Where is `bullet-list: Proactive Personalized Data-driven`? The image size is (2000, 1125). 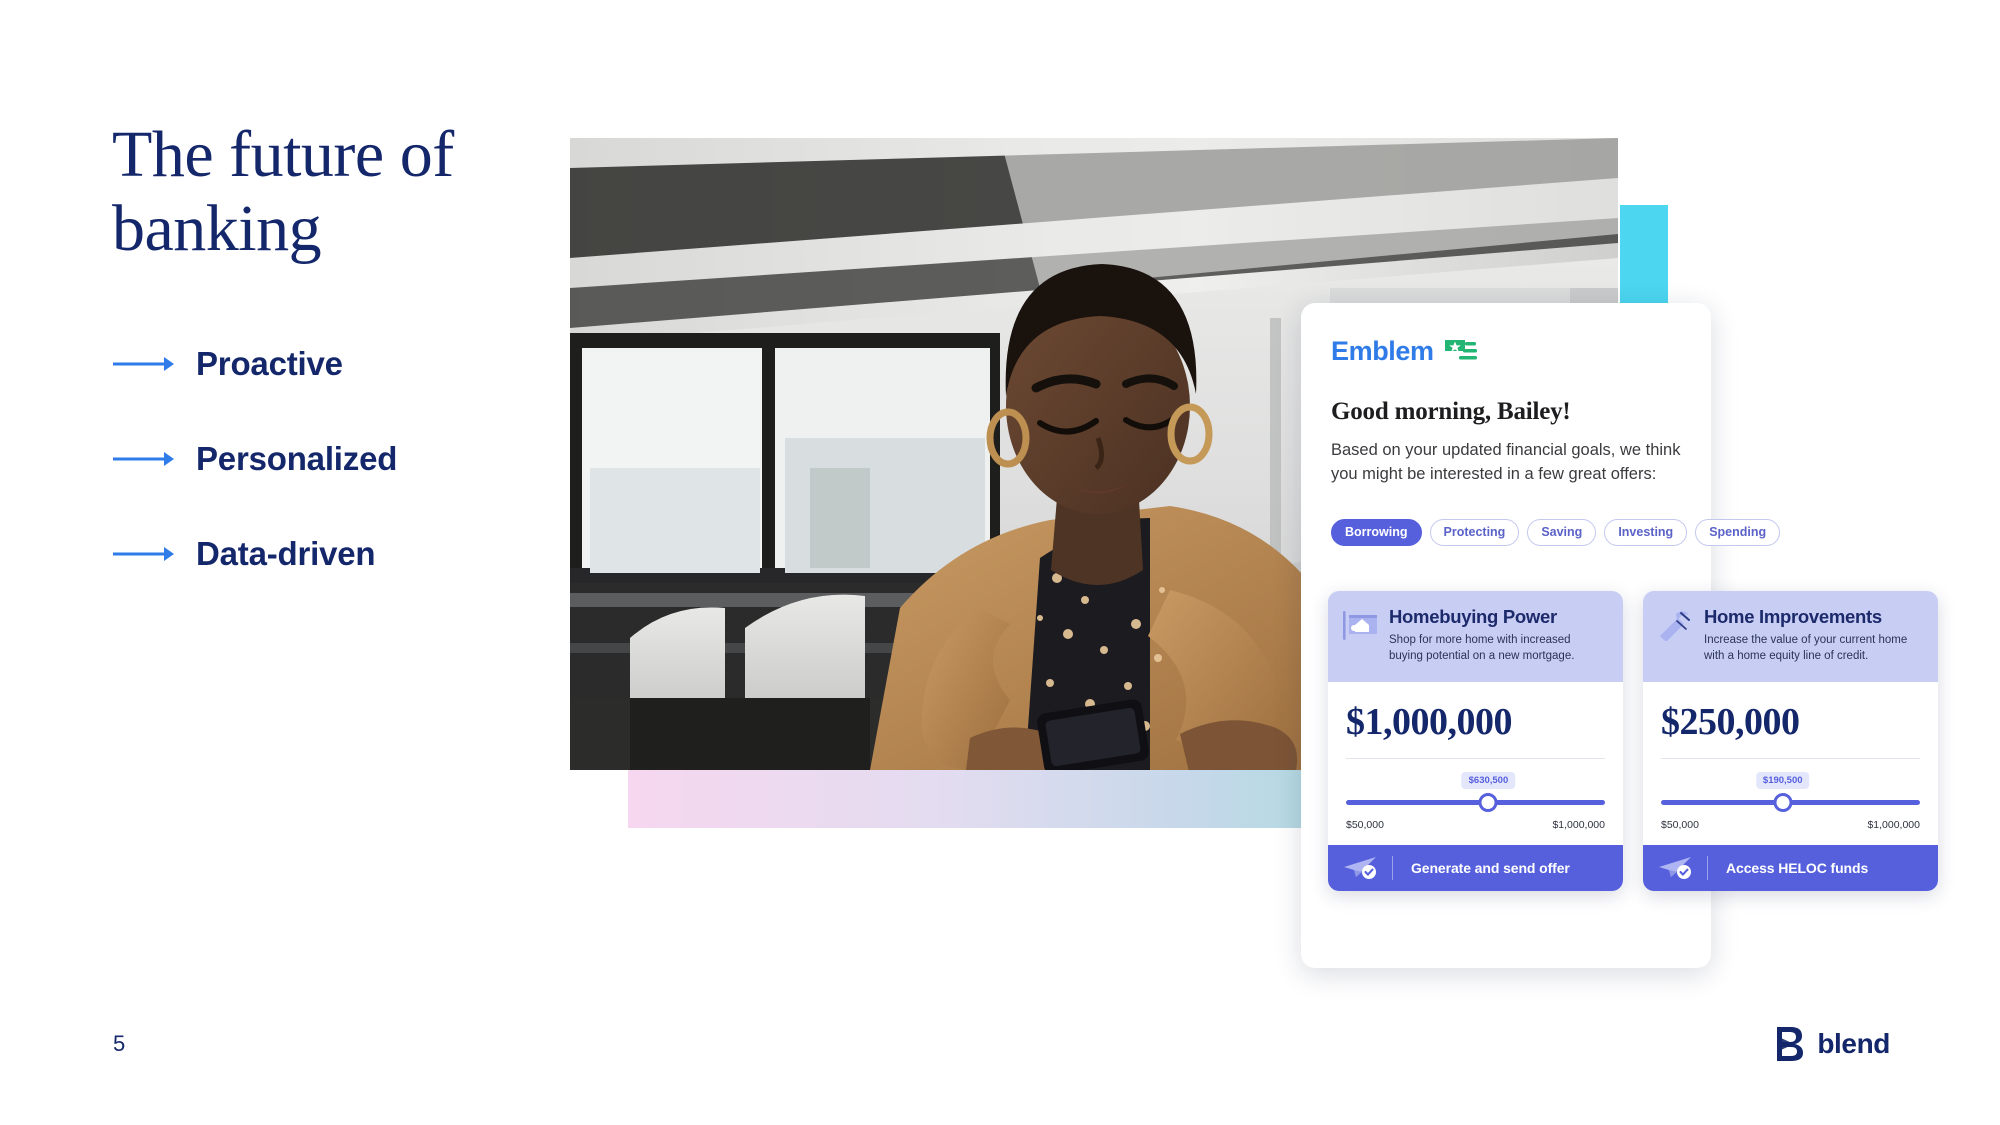 bullet-list: Proactive Personalized Data-driven is located at coordinates (322, 459).